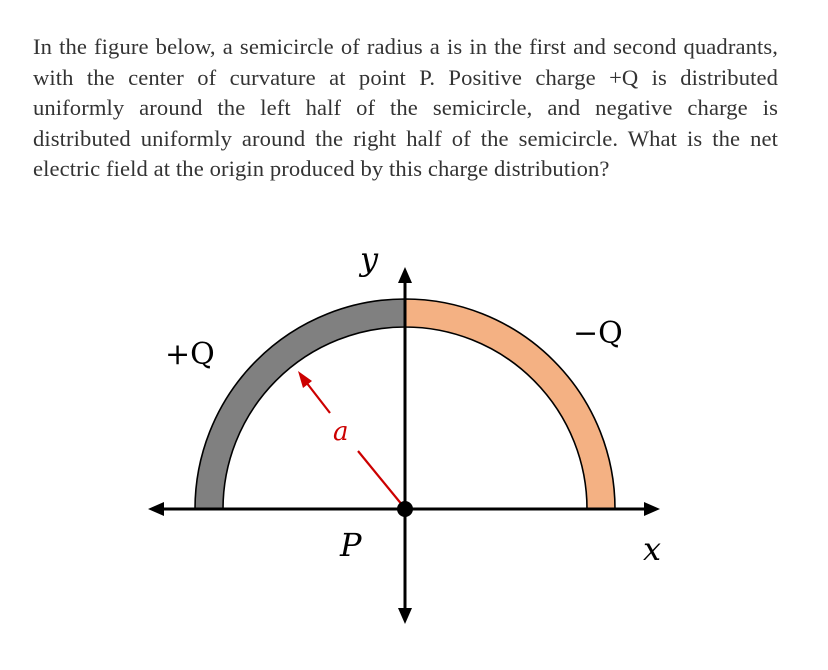 The height and width of the screenshot is (670, 828). What do you see at coordinates (368, 259) in the screenshot?
I see `y-axis-label: y` at bounding box center [368, 259].